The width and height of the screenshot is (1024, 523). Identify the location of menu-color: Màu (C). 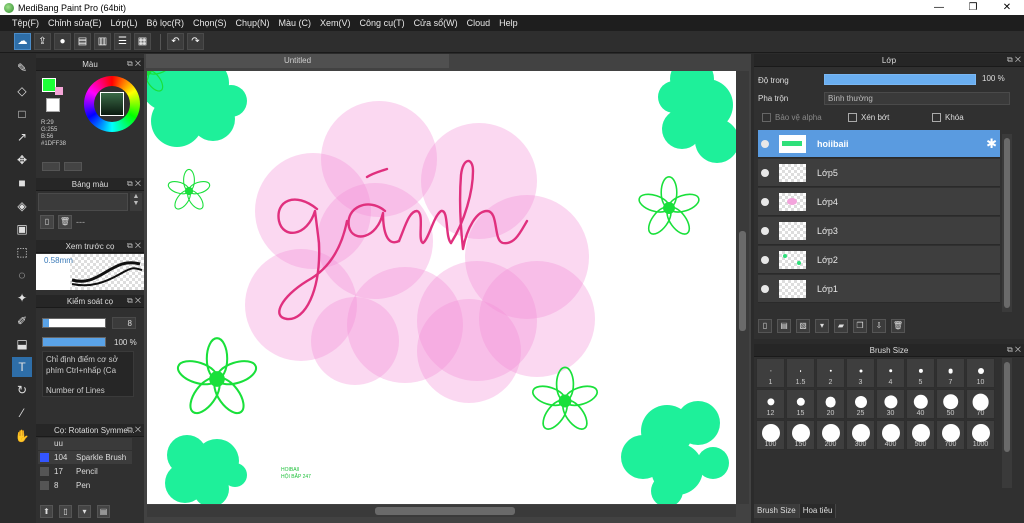
(295, 23).